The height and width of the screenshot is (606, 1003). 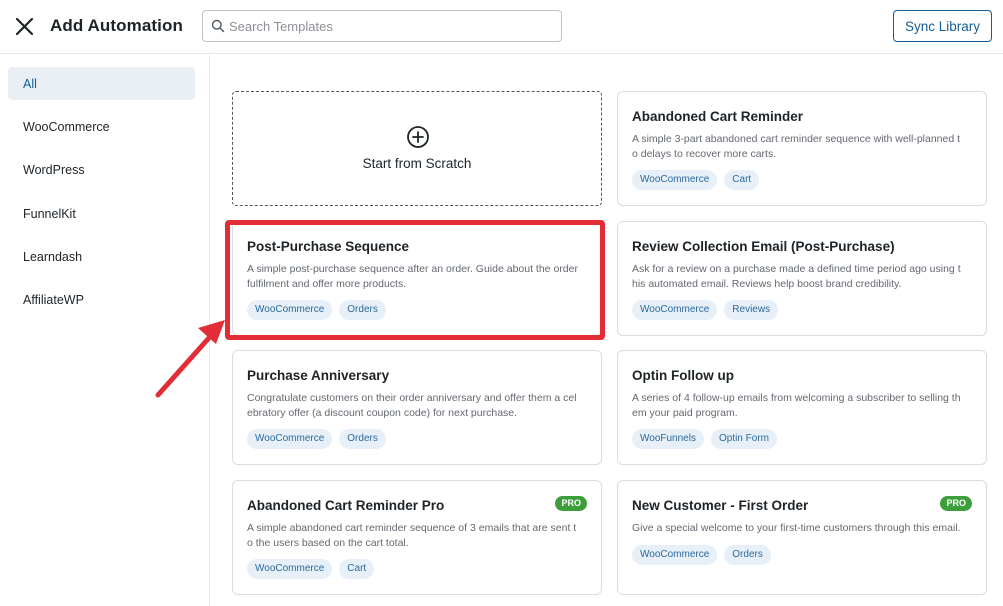 What do you see at coordinates (346, 505) in the screenshot?
I see `template-title: Abandoned Cart Reminder Pro` at bounding box center [346, 505].